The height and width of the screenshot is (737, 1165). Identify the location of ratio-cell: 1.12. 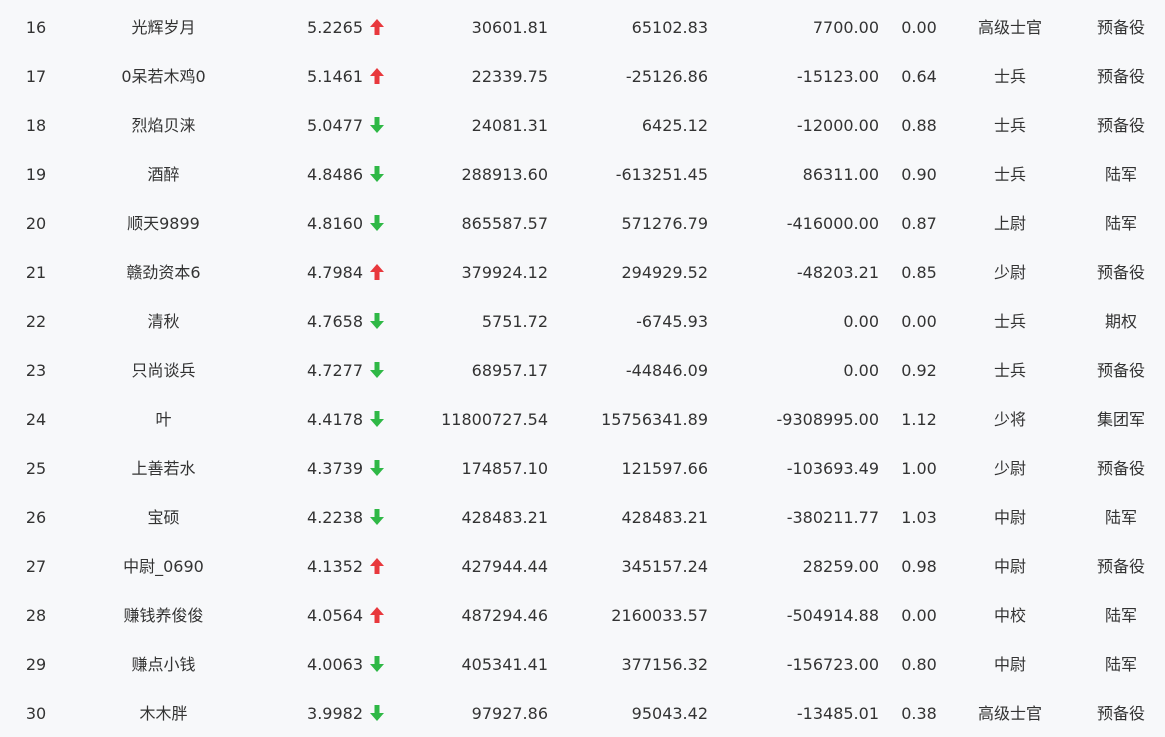
(919, 419).